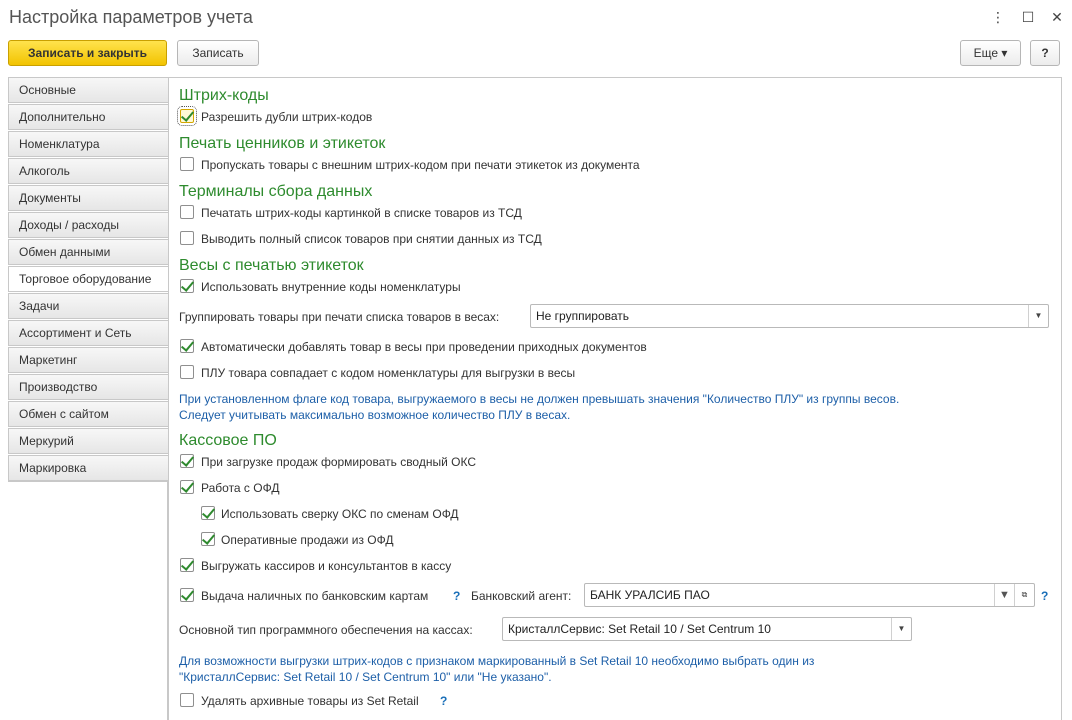 This screenshot has height=720, width=1072. I want to click on cash-out-label: Выдача наличных по банковским картам, so click(315, 596).